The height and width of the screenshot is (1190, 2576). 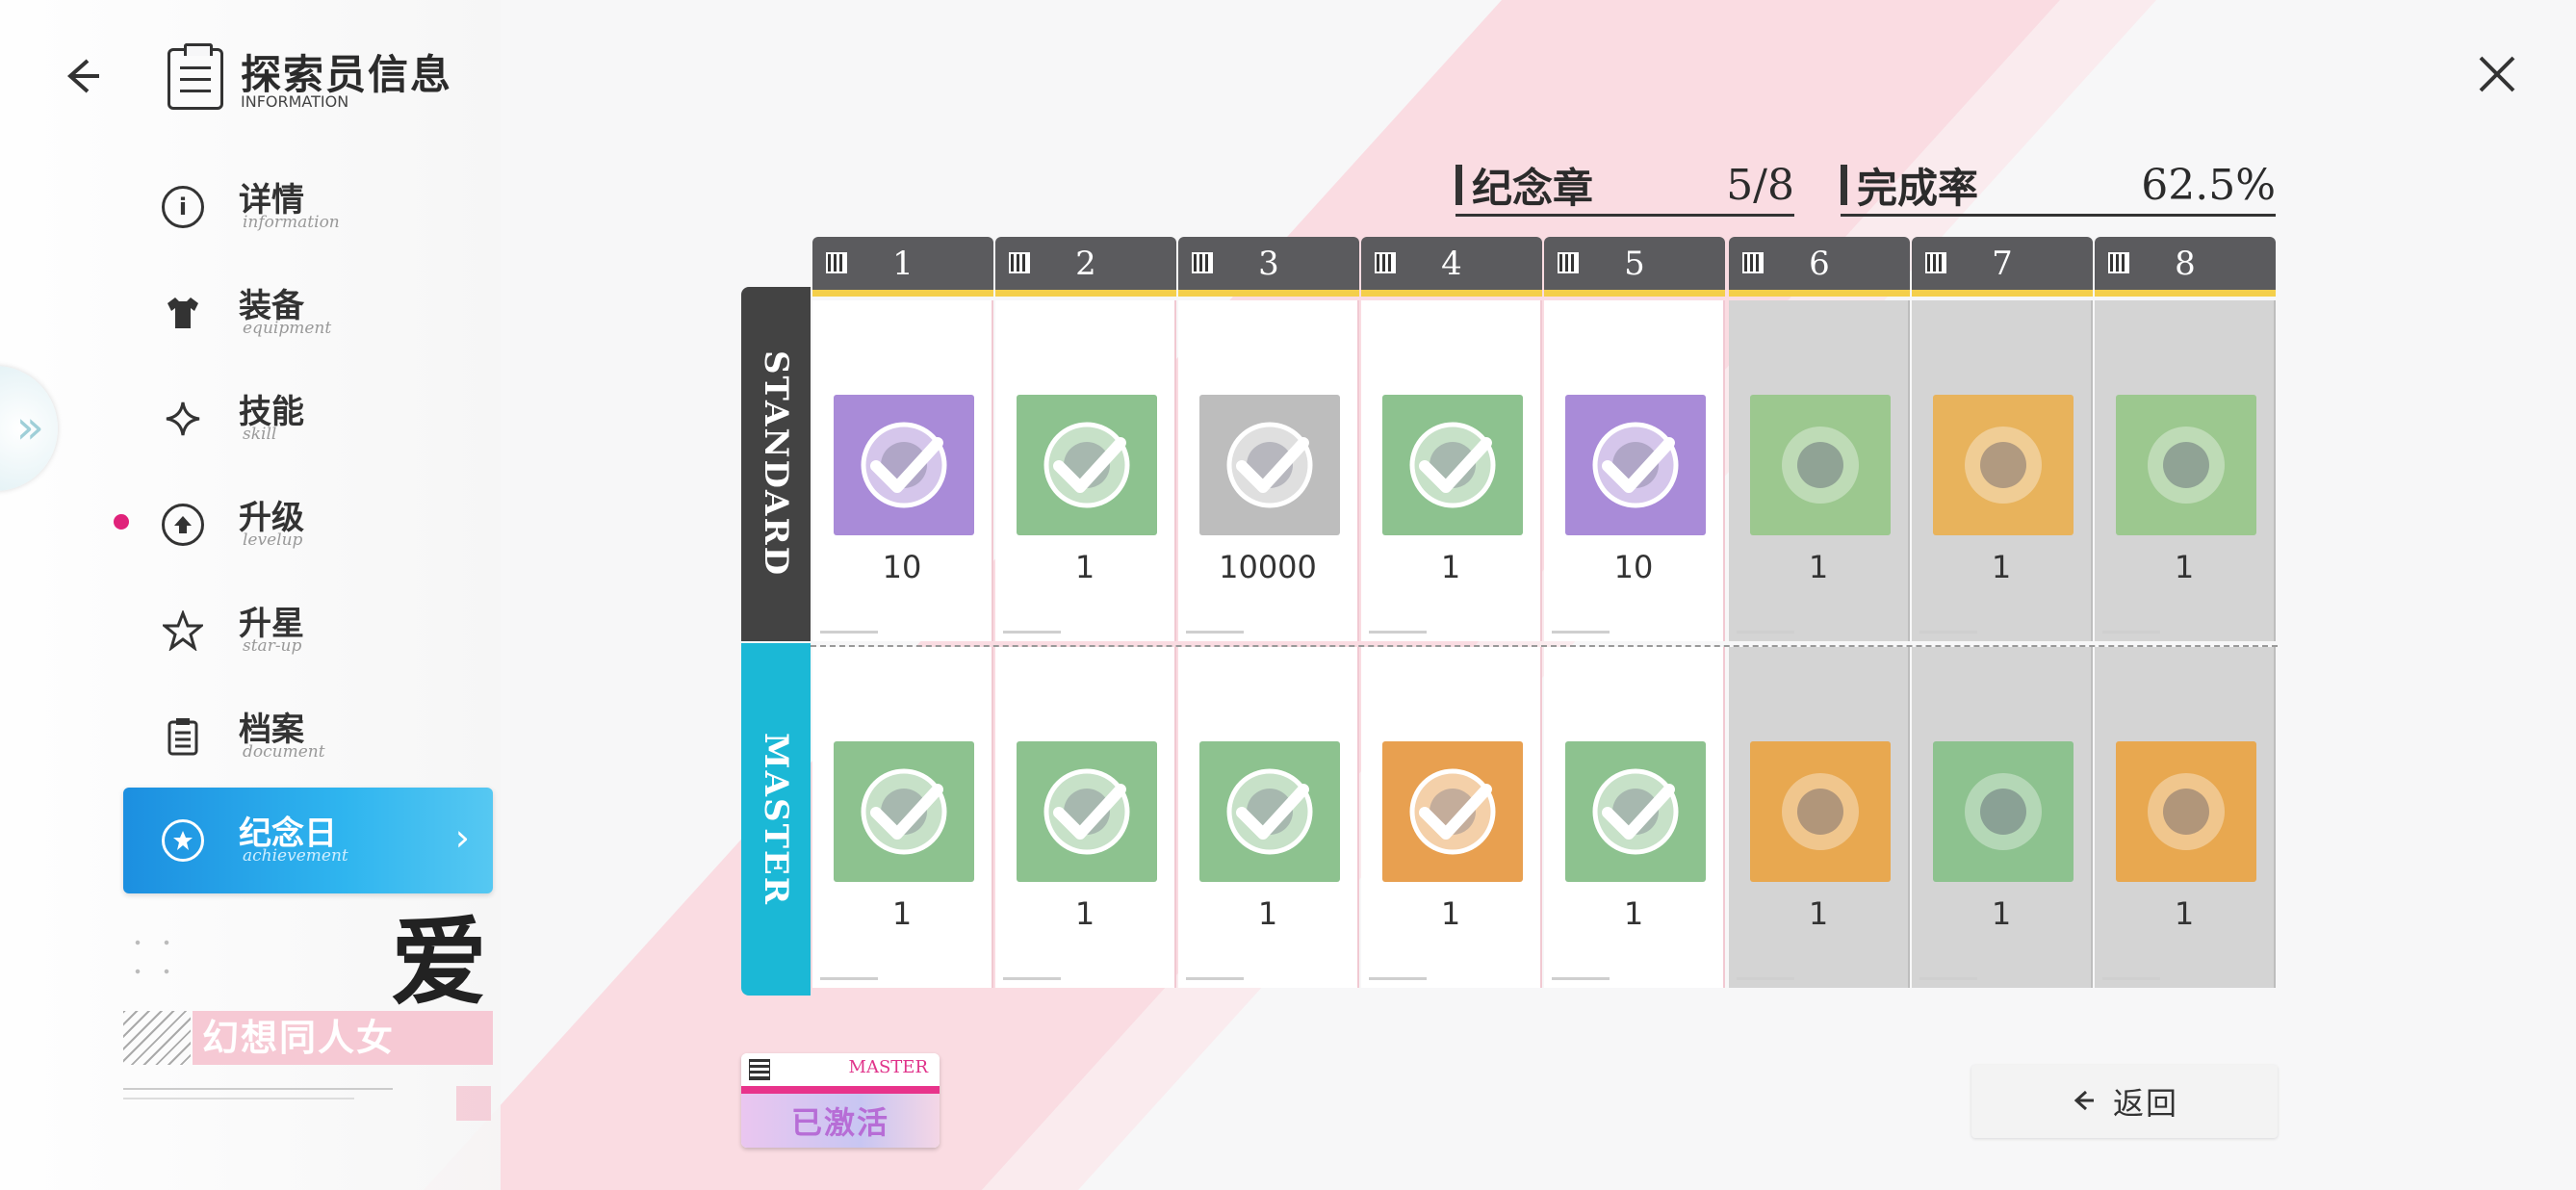 I want to click on gold-coin-icon, so click(x=1270, y=465).